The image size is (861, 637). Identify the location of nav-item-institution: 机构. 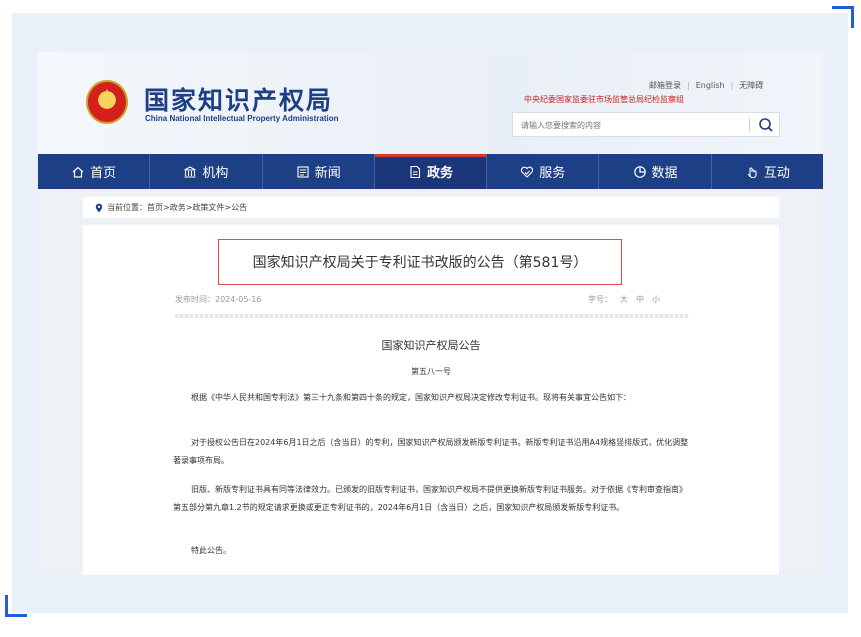
(206, 171).